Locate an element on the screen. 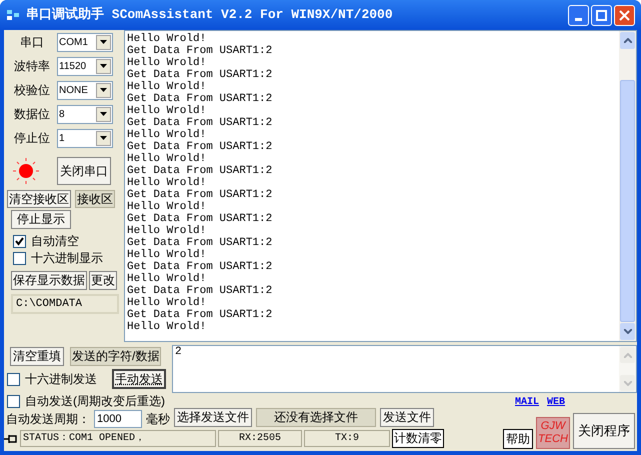  clear-send-button: 清空重填 is located at coordinates (37, 356).